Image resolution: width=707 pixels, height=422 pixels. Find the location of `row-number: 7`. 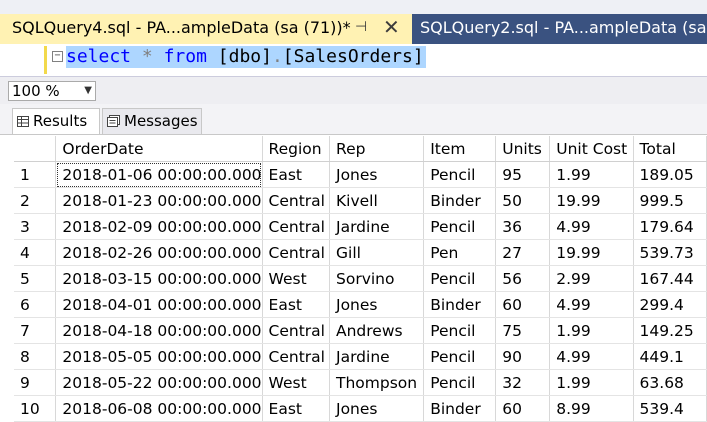

row-number: 7 is located at coordinates (35, 330).